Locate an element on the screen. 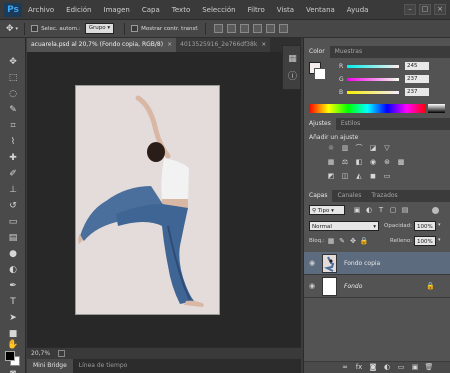 This screenshot has width=450, height=373. tab-muestras: Muestras is located at coordinates (348, 52).